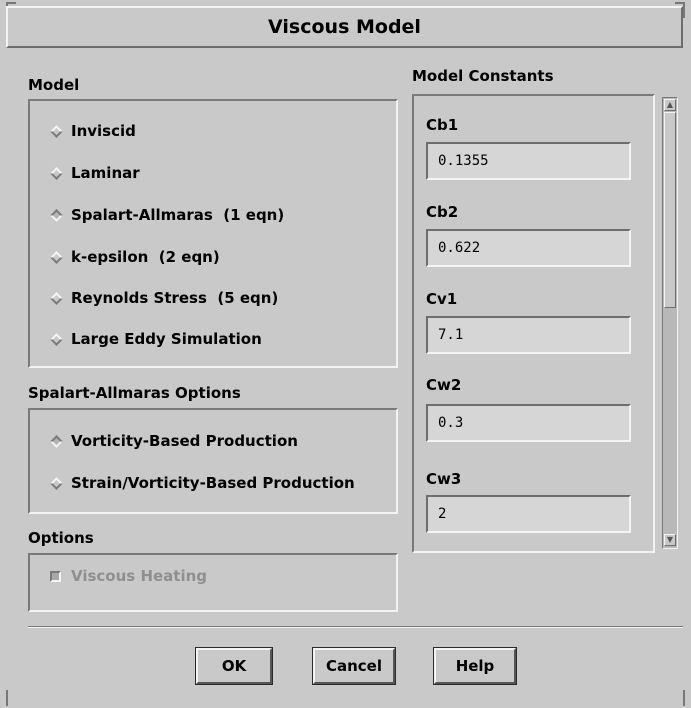 The image size is (691, 708). Describe the element at coordinates (670, 540) in the screenshot. I see `scroll-down-arrow-icon: ▼` at that location.